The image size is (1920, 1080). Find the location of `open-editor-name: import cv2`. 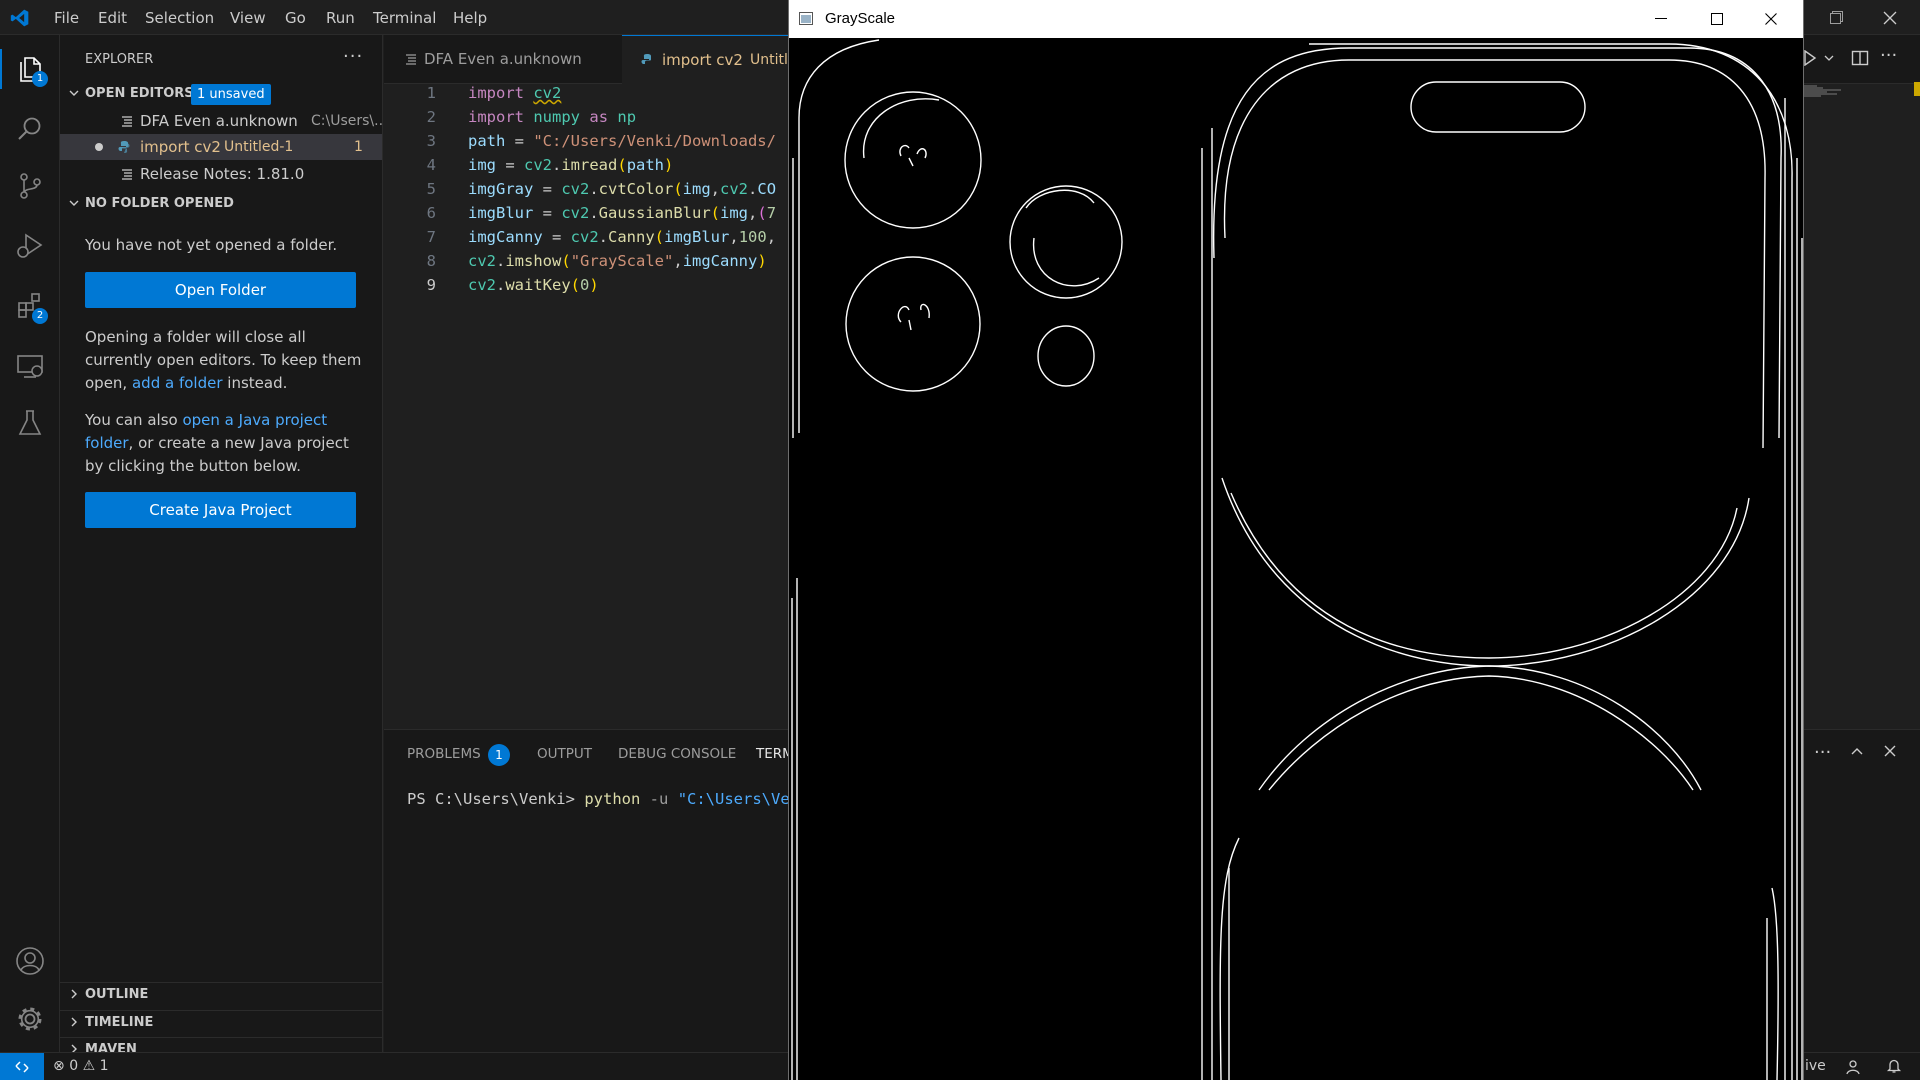

open-editor-name: import cv2 is located at coordinates (180, 147).